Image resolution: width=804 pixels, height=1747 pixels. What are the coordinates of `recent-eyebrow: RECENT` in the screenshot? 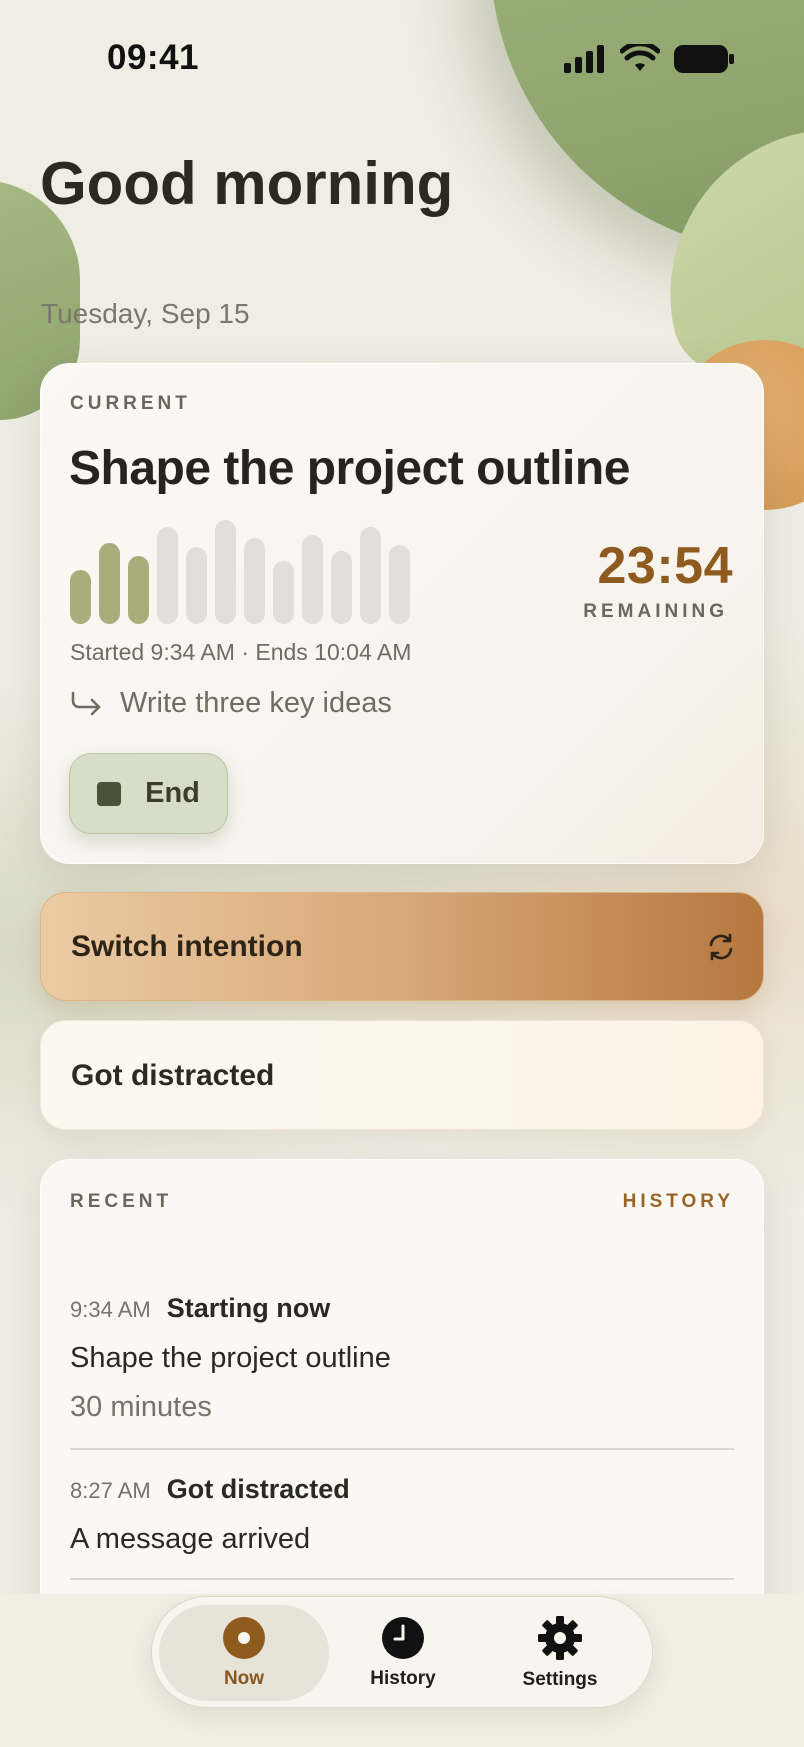 It's located at (121, 1201).